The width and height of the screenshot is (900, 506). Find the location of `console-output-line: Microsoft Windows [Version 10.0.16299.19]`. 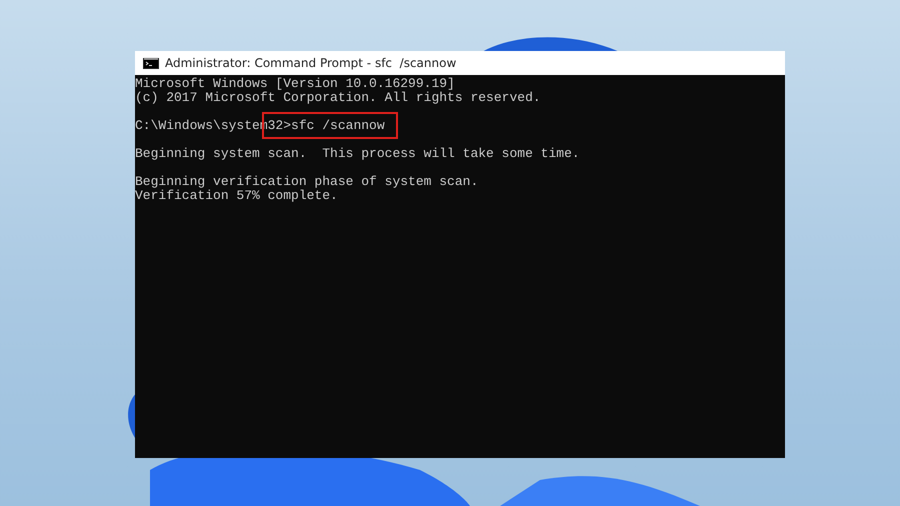

console-output-line: Microsoft Windows [Version 10.0.16299.19] is located at coordinates (295, 84).